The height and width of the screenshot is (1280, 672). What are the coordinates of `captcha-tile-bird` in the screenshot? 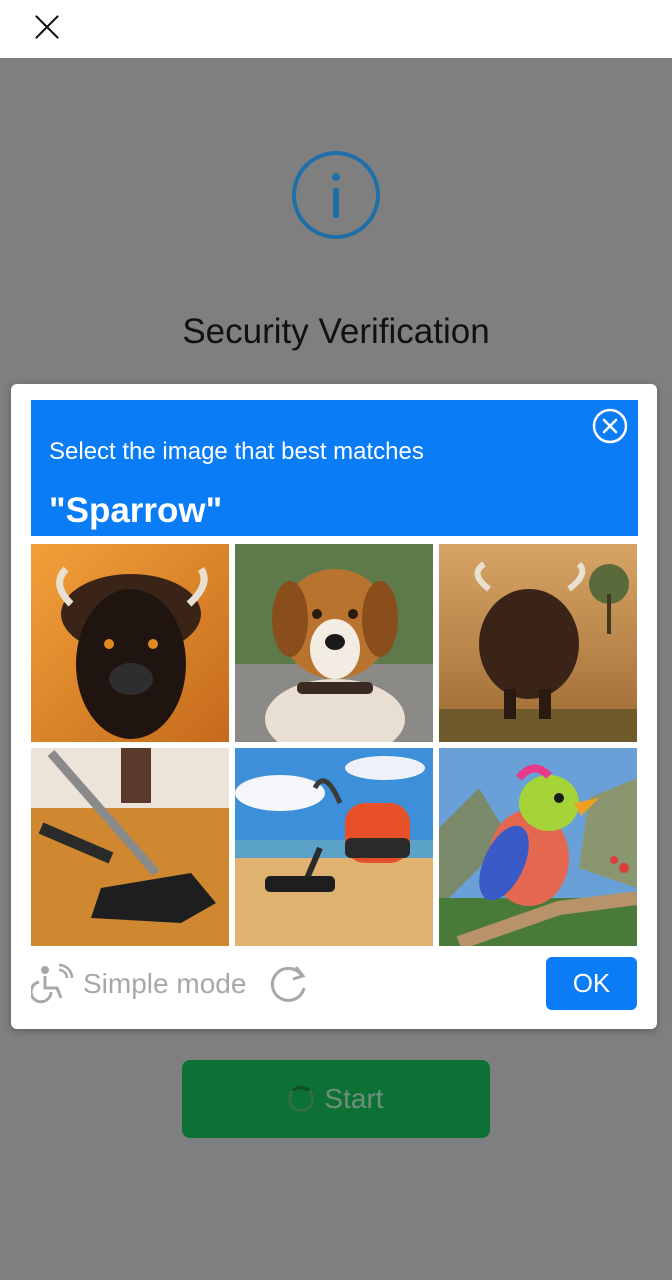 It's located at (538, 847).